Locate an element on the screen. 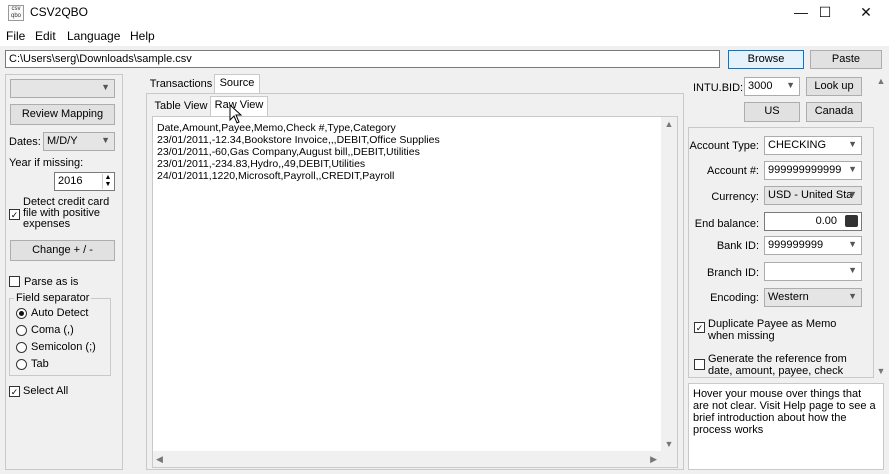 Image resolution: width=889 pixels, height=474 pixels. account-number-select: 999999999999 ▼ is located at coordinates (813, 170).